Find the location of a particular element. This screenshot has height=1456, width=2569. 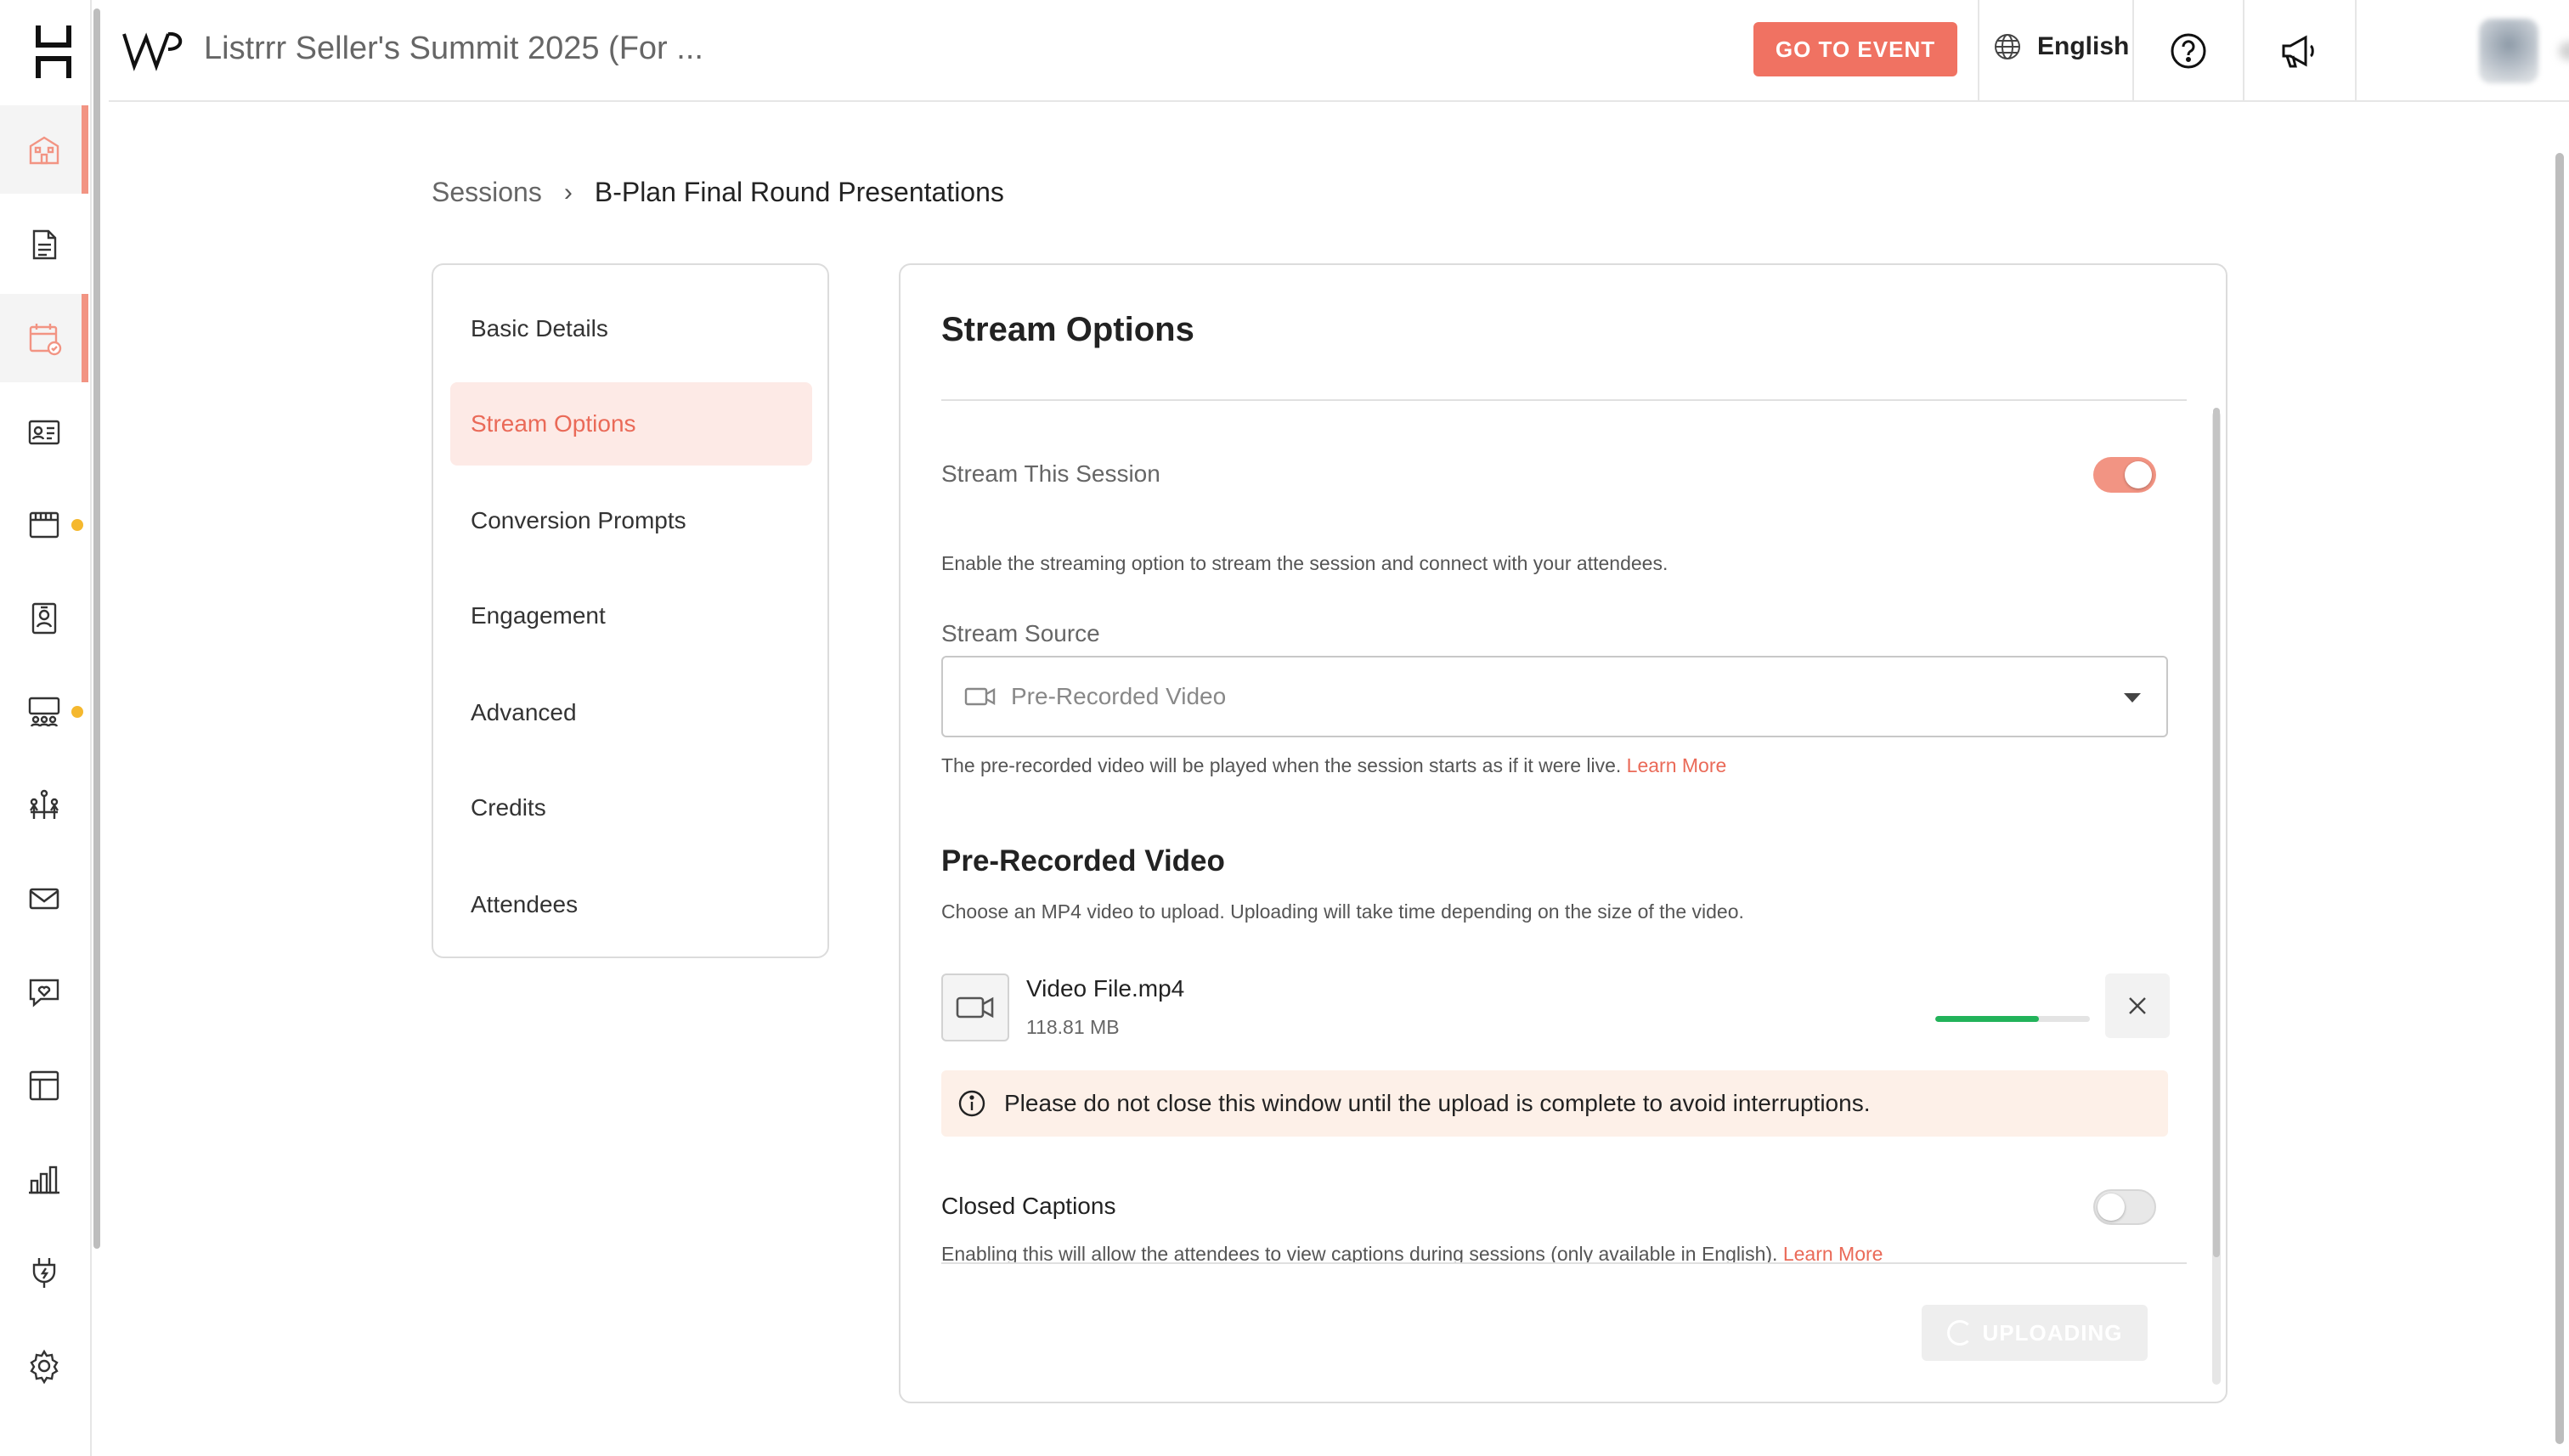

stream-source-label: Stream Source is located at coordinates (1021, 633).